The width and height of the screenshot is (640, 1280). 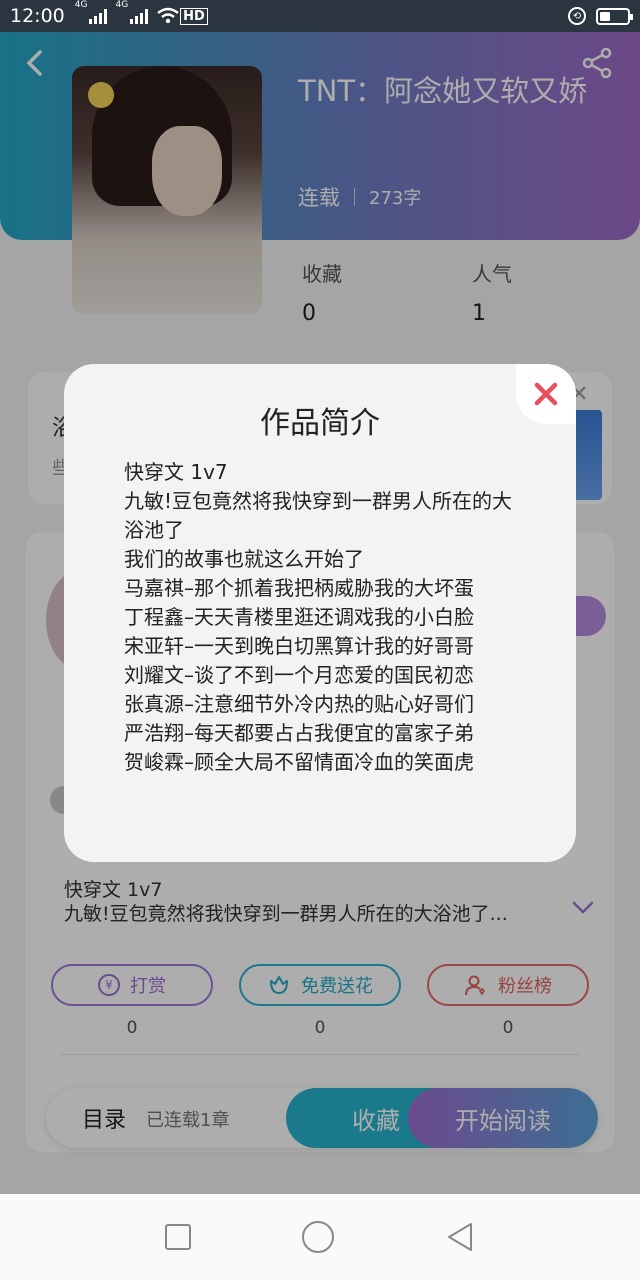 What do you see at coordinates (320, 16) in the screenshot?
I see `status-bar: 12:00 4G 4G HD ⟲` at bounding box center [320, 16].